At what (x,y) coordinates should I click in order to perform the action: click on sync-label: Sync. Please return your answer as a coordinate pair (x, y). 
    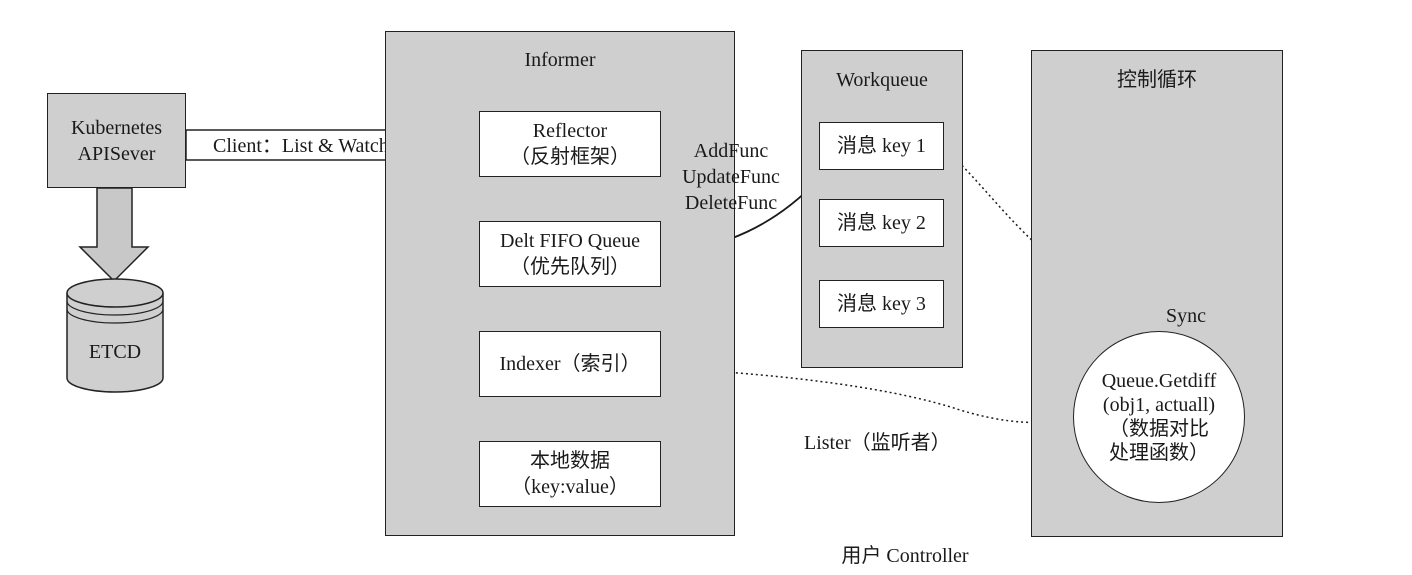
    Looking at the image, I should click on (1186, 316).